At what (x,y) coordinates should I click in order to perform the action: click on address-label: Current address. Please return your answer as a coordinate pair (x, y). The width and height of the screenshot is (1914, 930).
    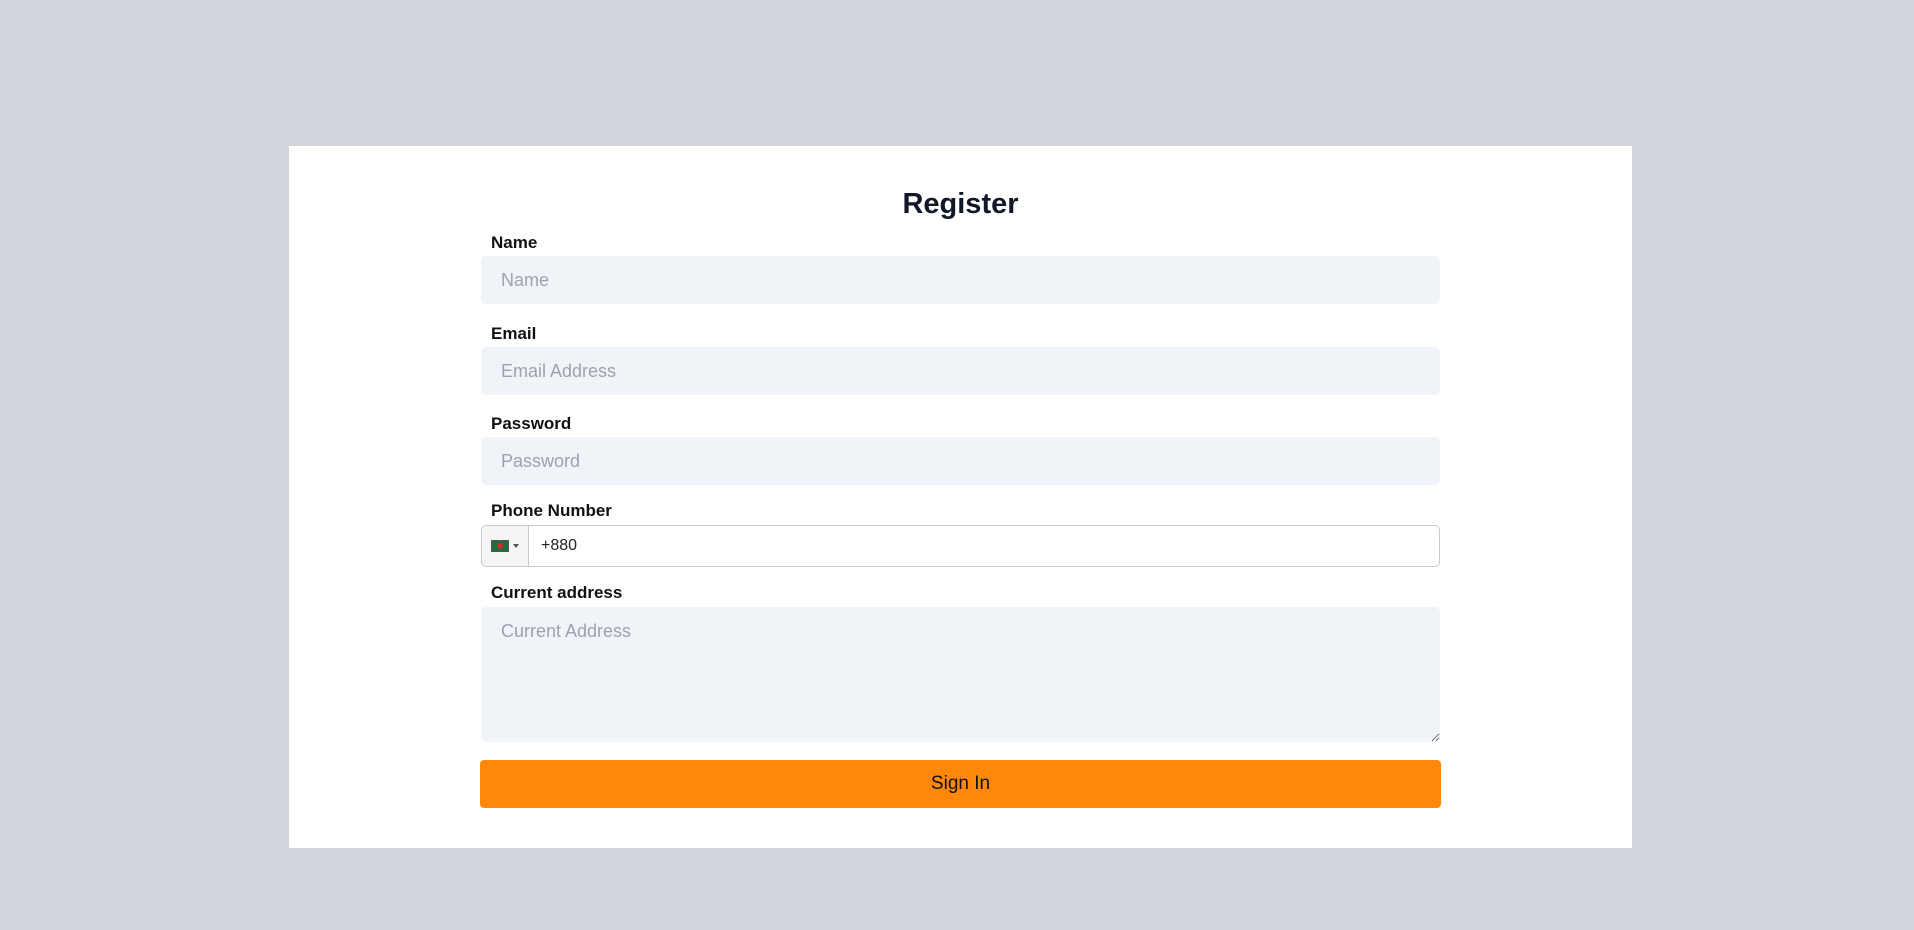
    Looking at the image, I should click on (557, 592).